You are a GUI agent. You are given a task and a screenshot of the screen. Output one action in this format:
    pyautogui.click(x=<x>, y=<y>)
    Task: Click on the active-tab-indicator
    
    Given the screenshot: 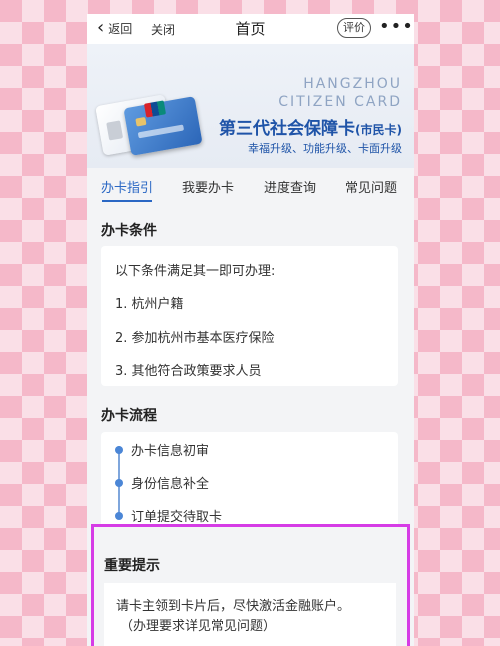 What is the action you would take?
    pyautogui.click(x=127, y=201)
    